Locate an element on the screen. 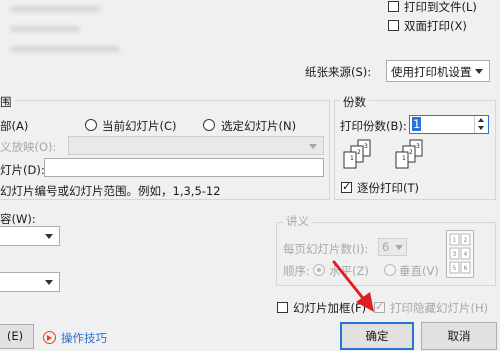  handout-layout-preview: 1 2 3 4 5 6 is located at coordinates (460, 254).